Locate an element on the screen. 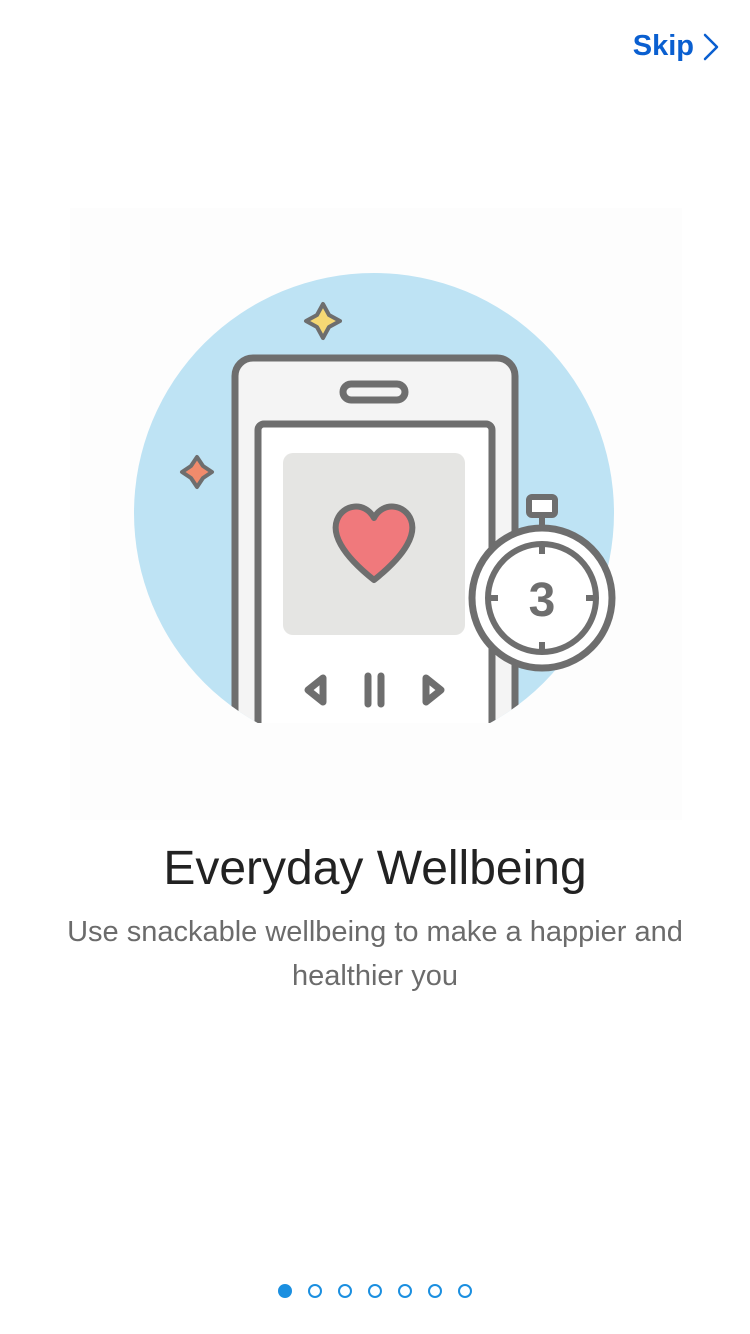  skip-button: Skip is located at coordinates (676, 46).